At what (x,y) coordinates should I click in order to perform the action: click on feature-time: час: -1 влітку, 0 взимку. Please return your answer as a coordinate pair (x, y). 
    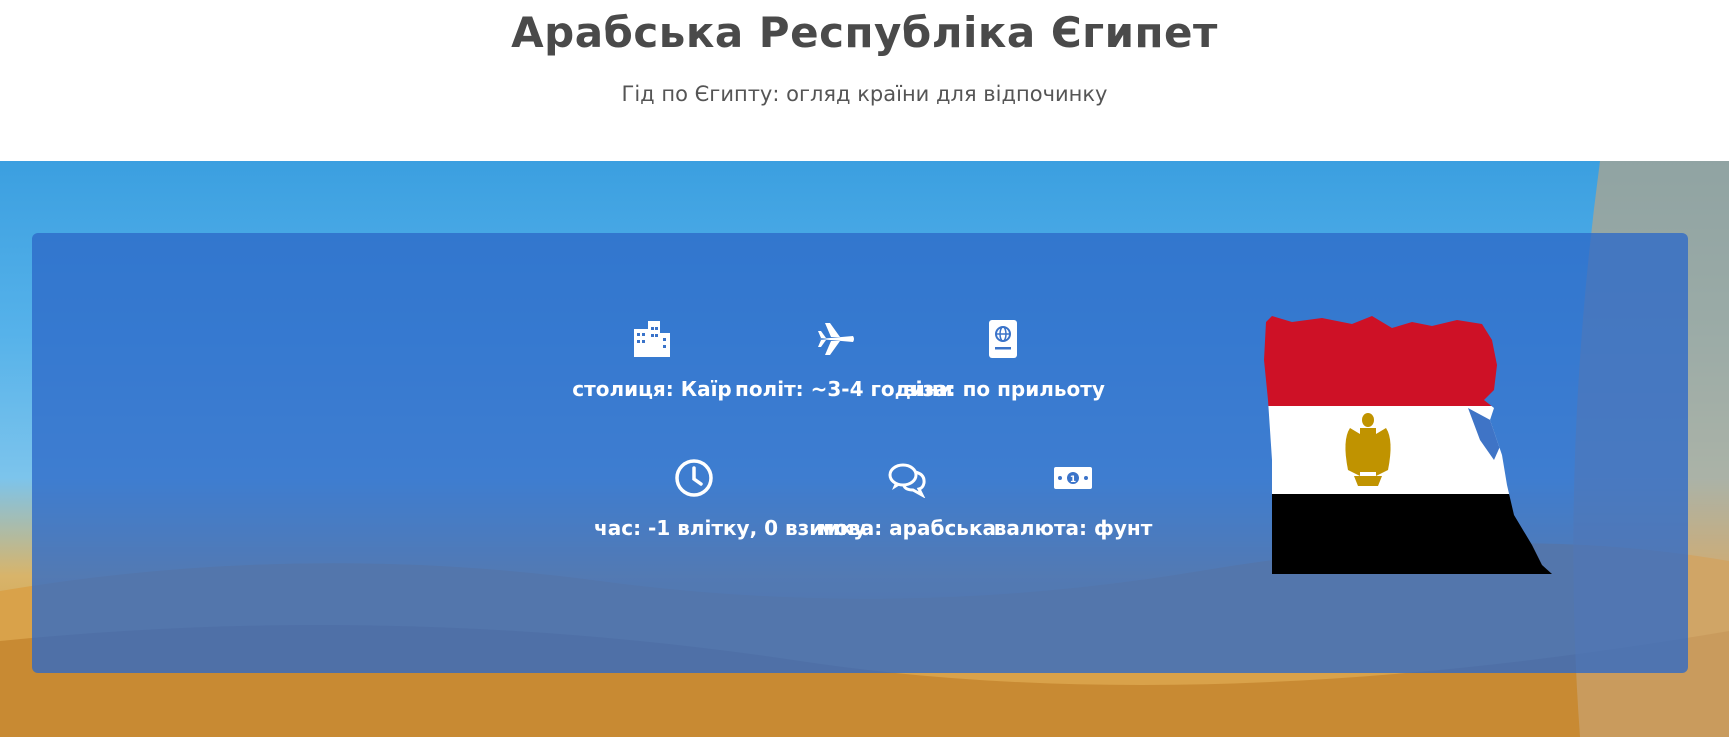
    Looking at the image, I should click on (730, 499).